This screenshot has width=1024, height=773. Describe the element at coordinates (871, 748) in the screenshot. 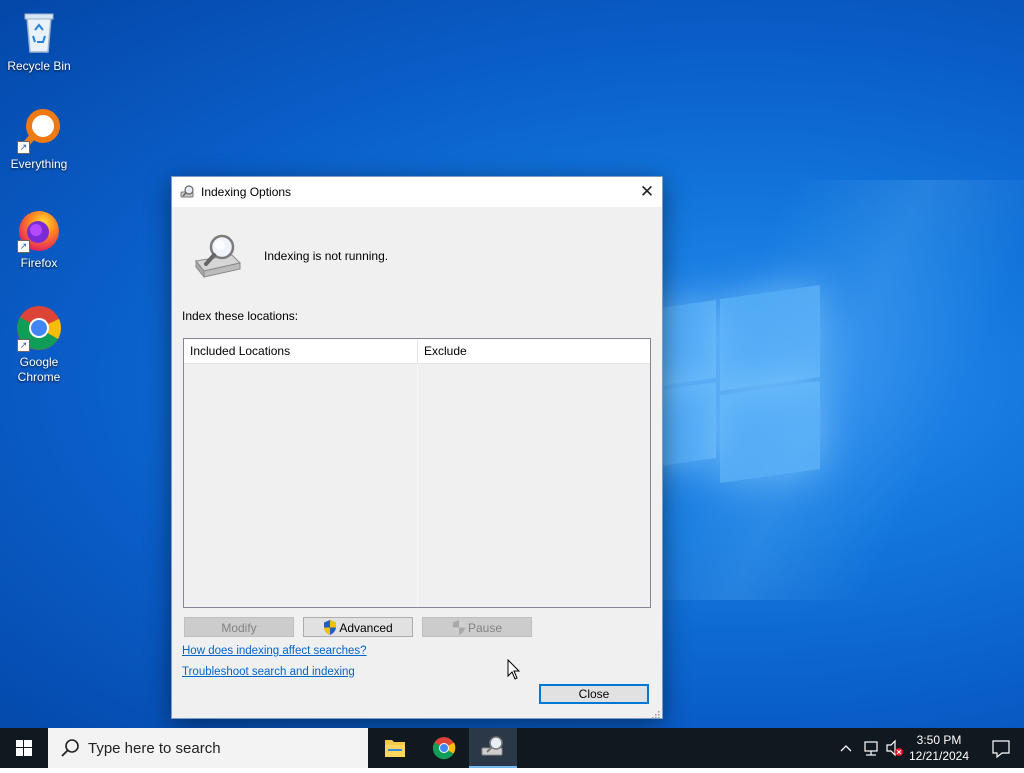

I see `network-icon` at that location.